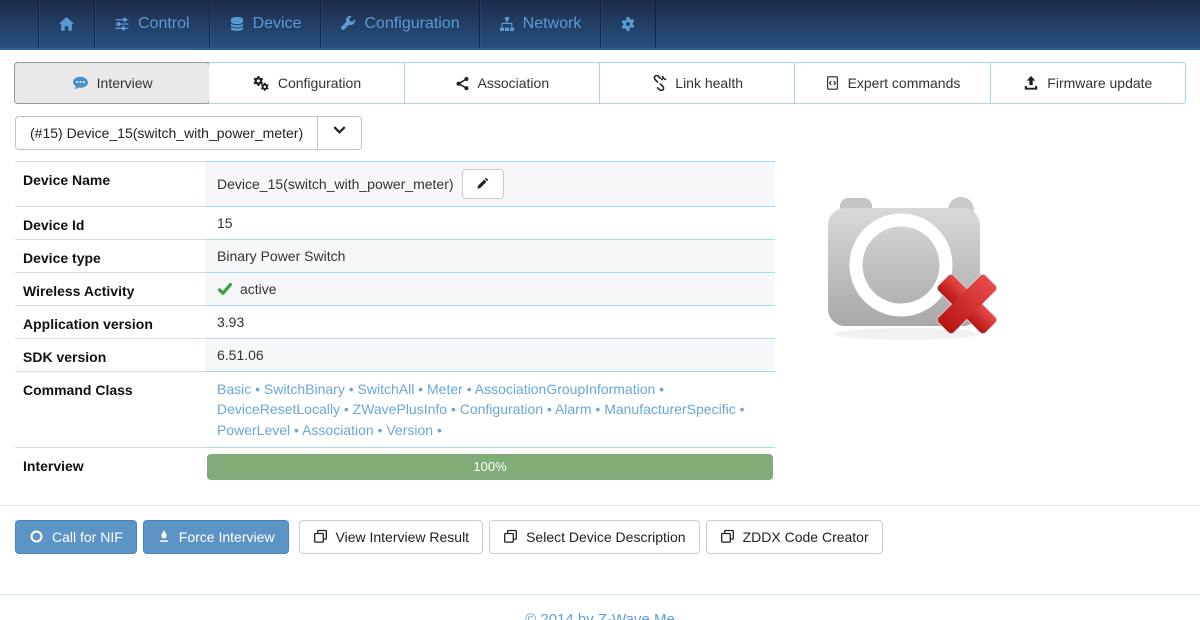 Image resolution: width=1200 pixels, height=620 pixels. I want to click on command-class-link: PowerLevel, so click(253, 430).